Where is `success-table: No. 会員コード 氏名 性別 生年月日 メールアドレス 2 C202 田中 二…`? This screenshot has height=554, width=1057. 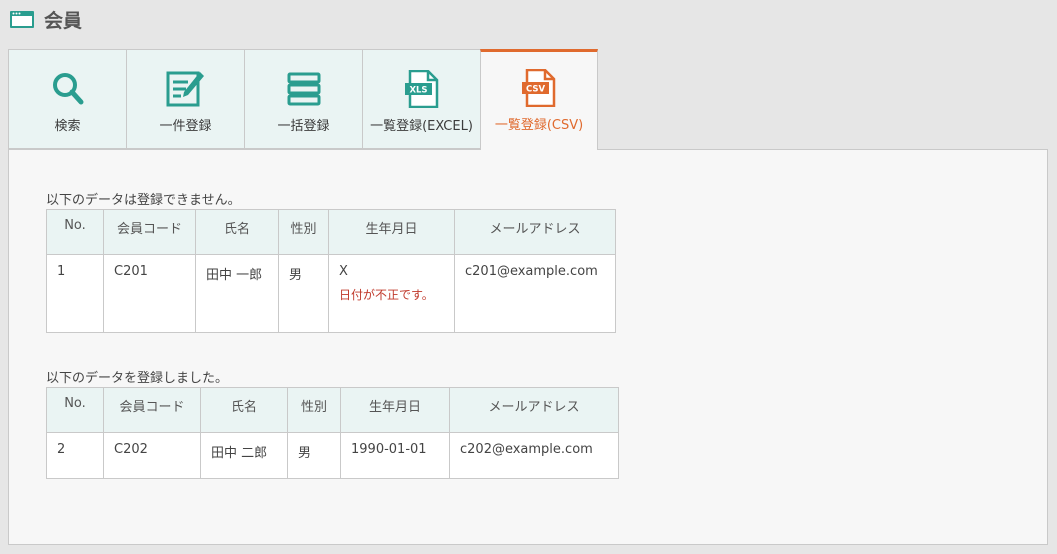
success-table: No. 会員コード 氏名 性別 生年月日 メールアドレス 2 C202 田中 二… is located at coordinates (332, 433).